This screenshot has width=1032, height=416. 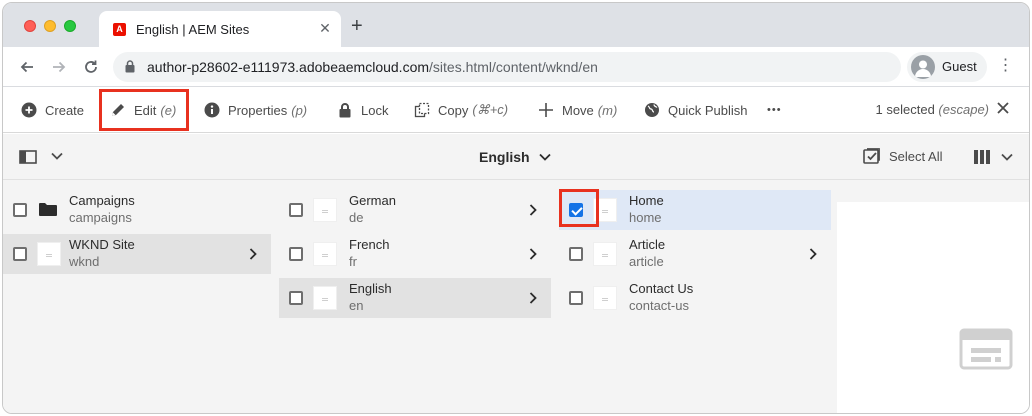 What do you see at coordinates (137, 210) in the screenshot?
I see `column-item-campaigns: Campaigns campaigns` at bounding box center [137, 210].